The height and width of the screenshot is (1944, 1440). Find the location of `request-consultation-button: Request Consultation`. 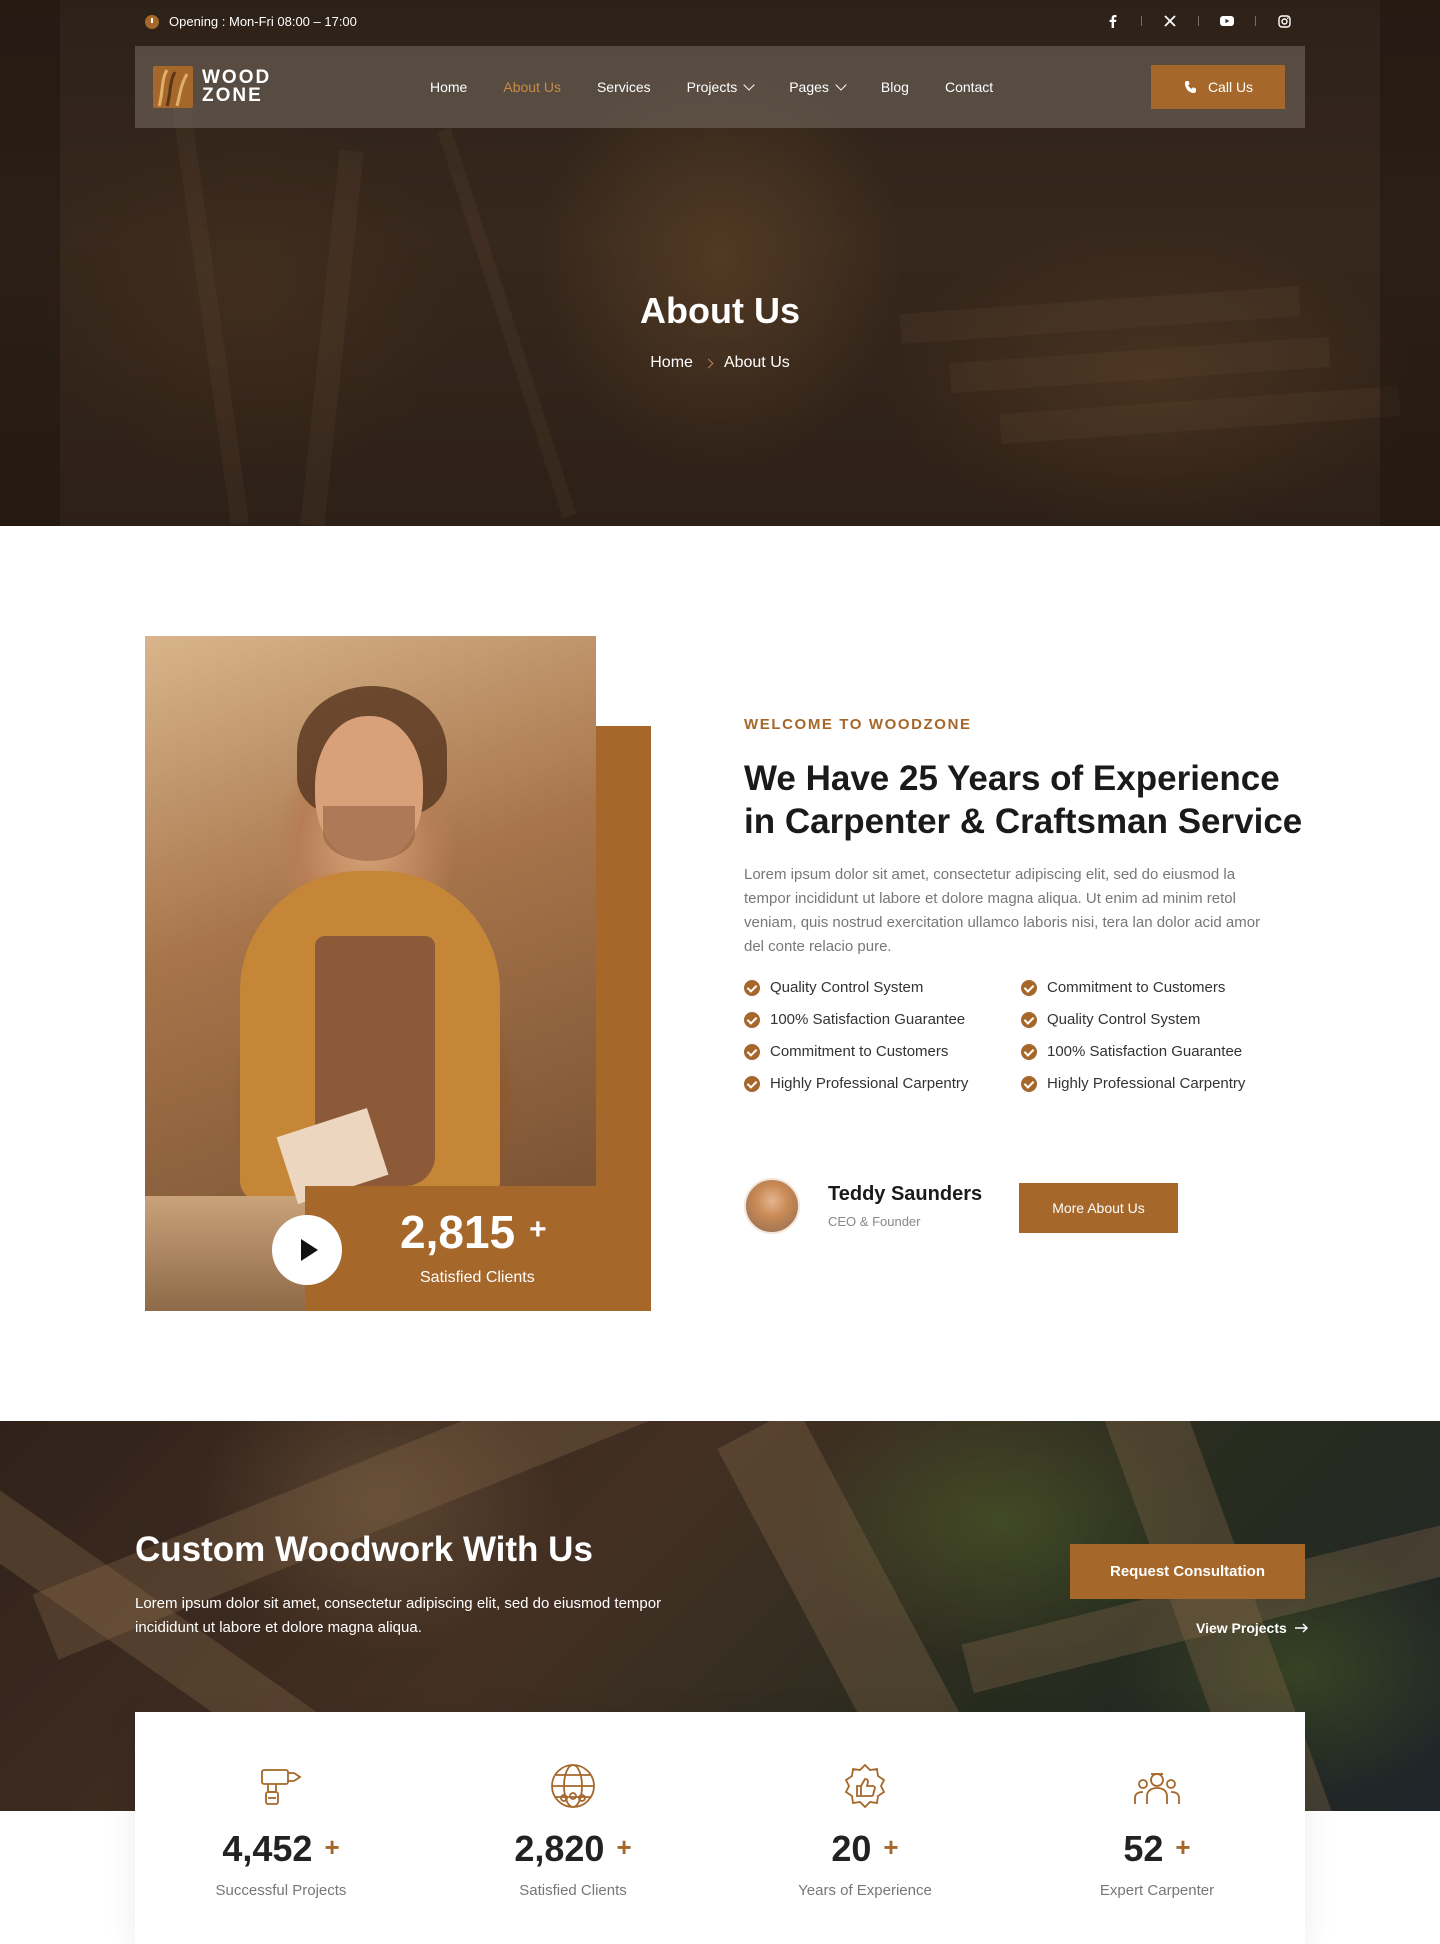

request-consultation-button: Request Consultation is located at coordinates (1187, 1571).